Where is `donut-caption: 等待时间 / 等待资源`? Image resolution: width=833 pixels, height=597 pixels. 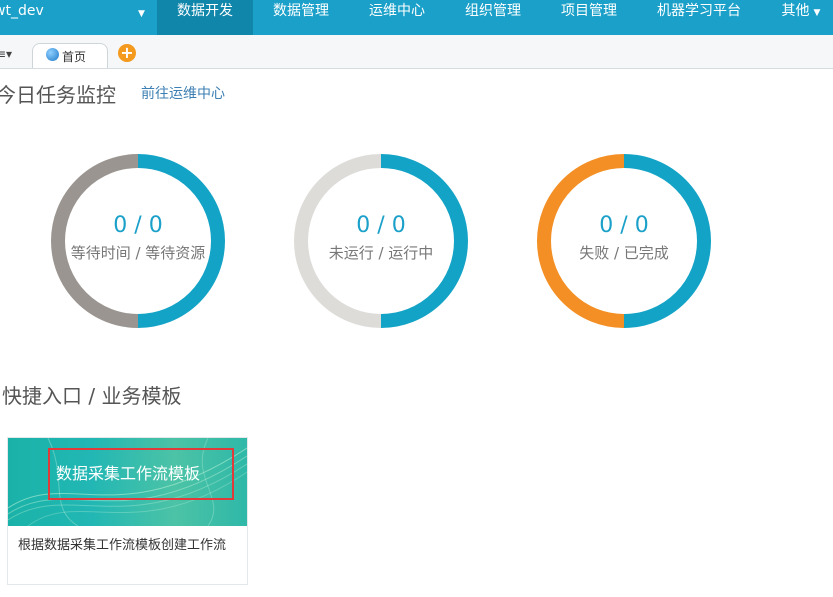
donut-caption: 等待时间 / 等待资源 is located at coordinates (138, 253).